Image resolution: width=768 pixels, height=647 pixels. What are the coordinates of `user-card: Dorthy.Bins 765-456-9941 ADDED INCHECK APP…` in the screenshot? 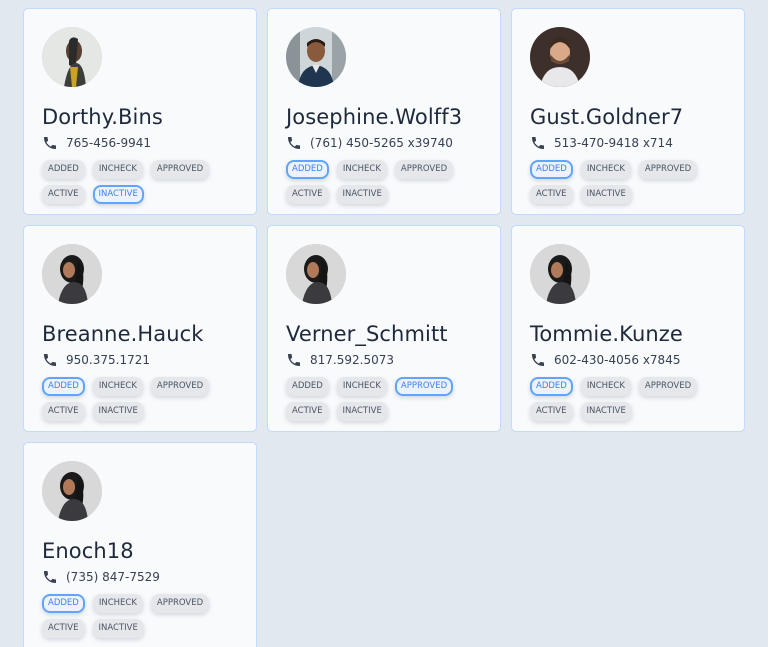 It's located at (140, 111).